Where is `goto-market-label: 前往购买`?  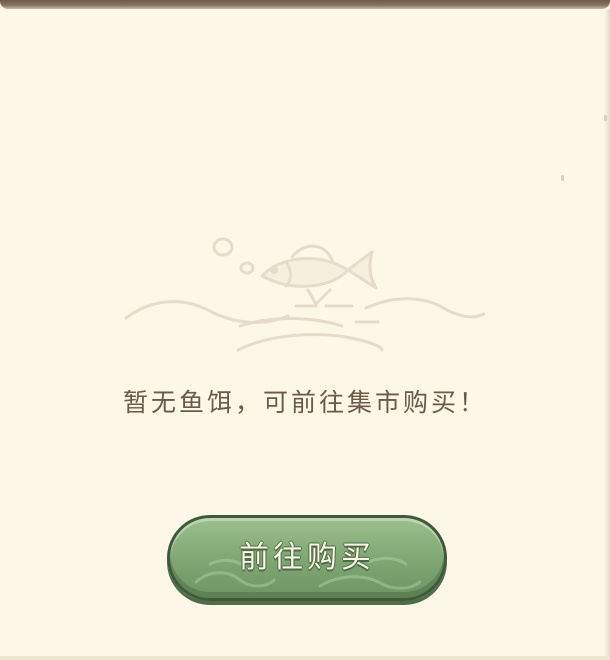 goto-market-label: 前往购买 is located at coordinates (307, 557).